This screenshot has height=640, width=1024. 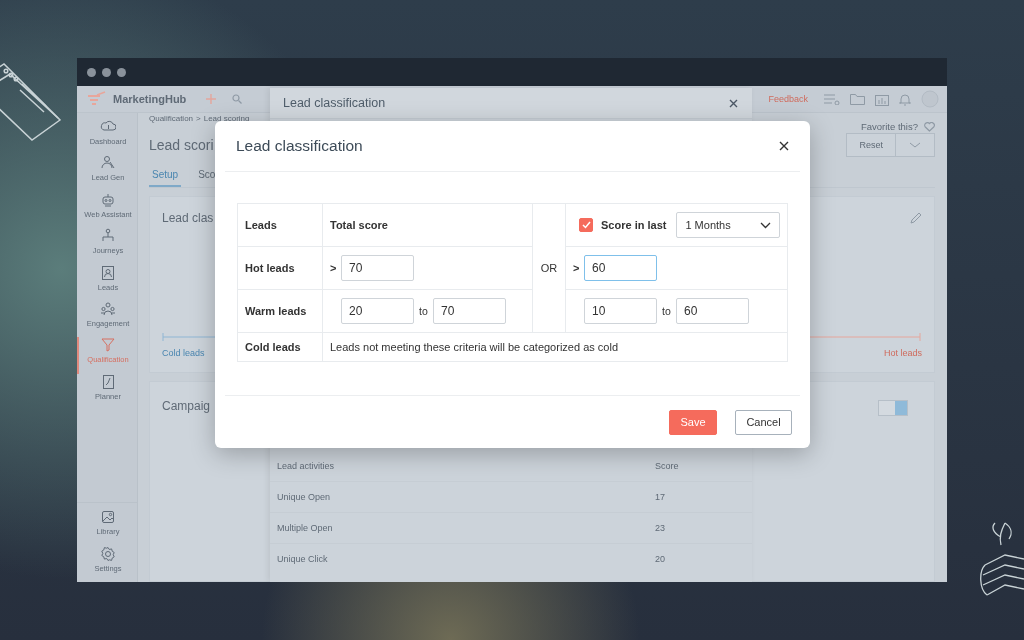 What do you see at coordinates (763, 422) in the screenshot?
I see `cancel-button: Cancel` at bounding box center [763, 422].